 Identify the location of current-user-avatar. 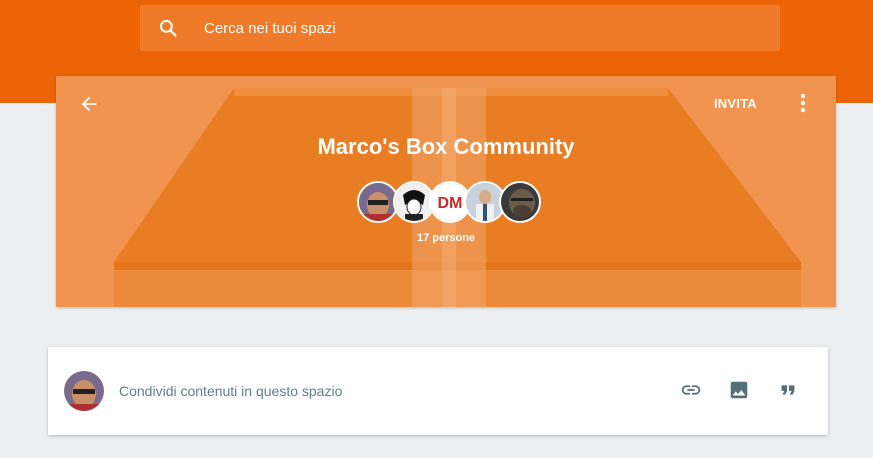
(84, 391).